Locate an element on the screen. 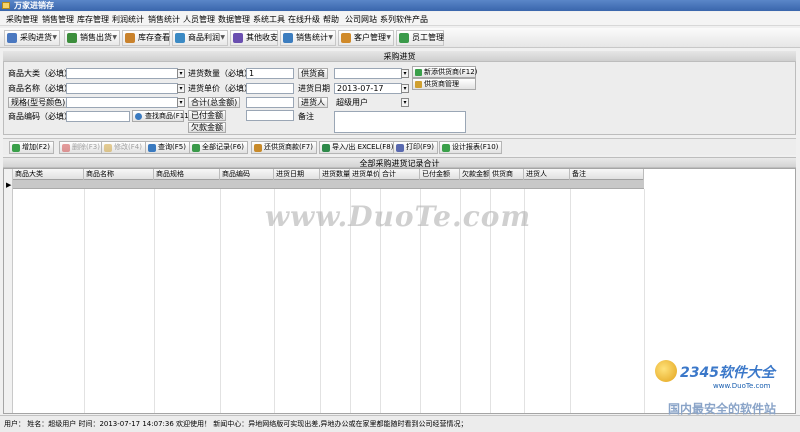 This screenshot has height=432, width=800. menu-item-sales-stats: 销售统计 is located at coordinates (164, 19).